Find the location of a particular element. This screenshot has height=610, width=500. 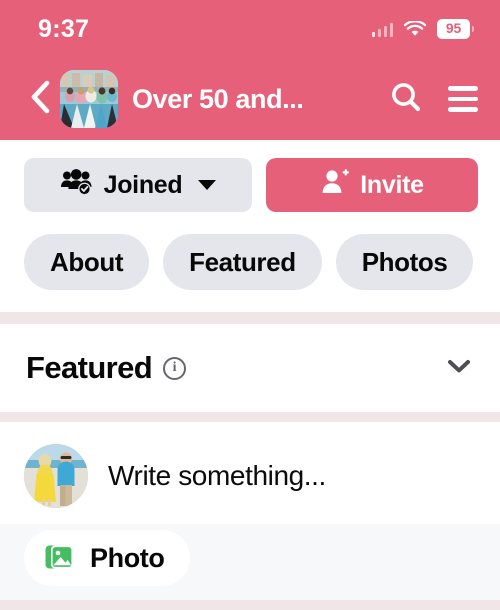

featured-section-header: Featured i is located at coordinates (250, 368).